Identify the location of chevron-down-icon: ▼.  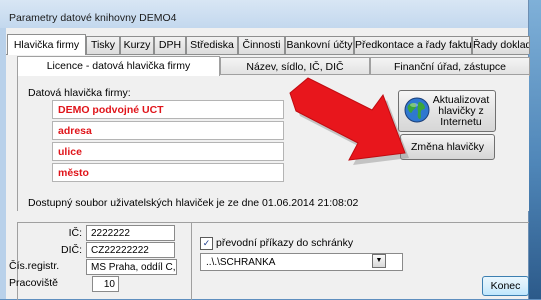
(379, 261).